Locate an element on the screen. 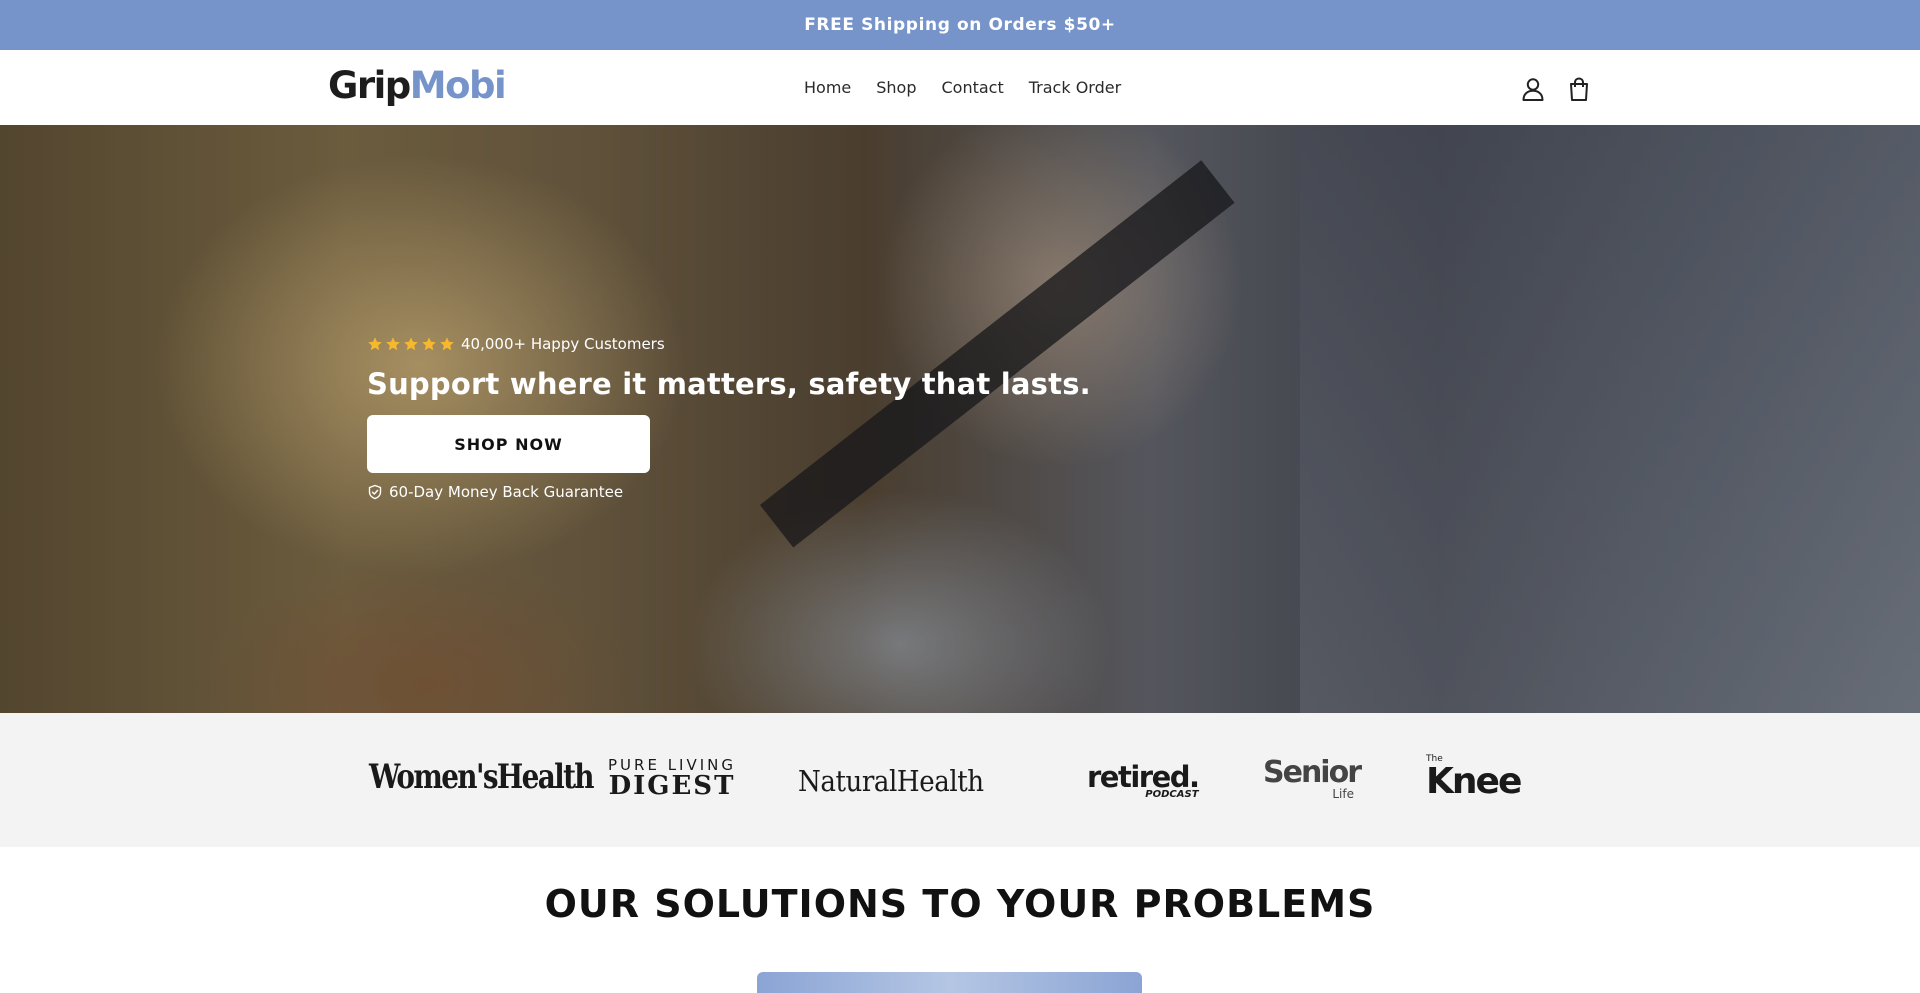  press-logo-womens-health: Women'sHealth is located at coordinates (482, 777).